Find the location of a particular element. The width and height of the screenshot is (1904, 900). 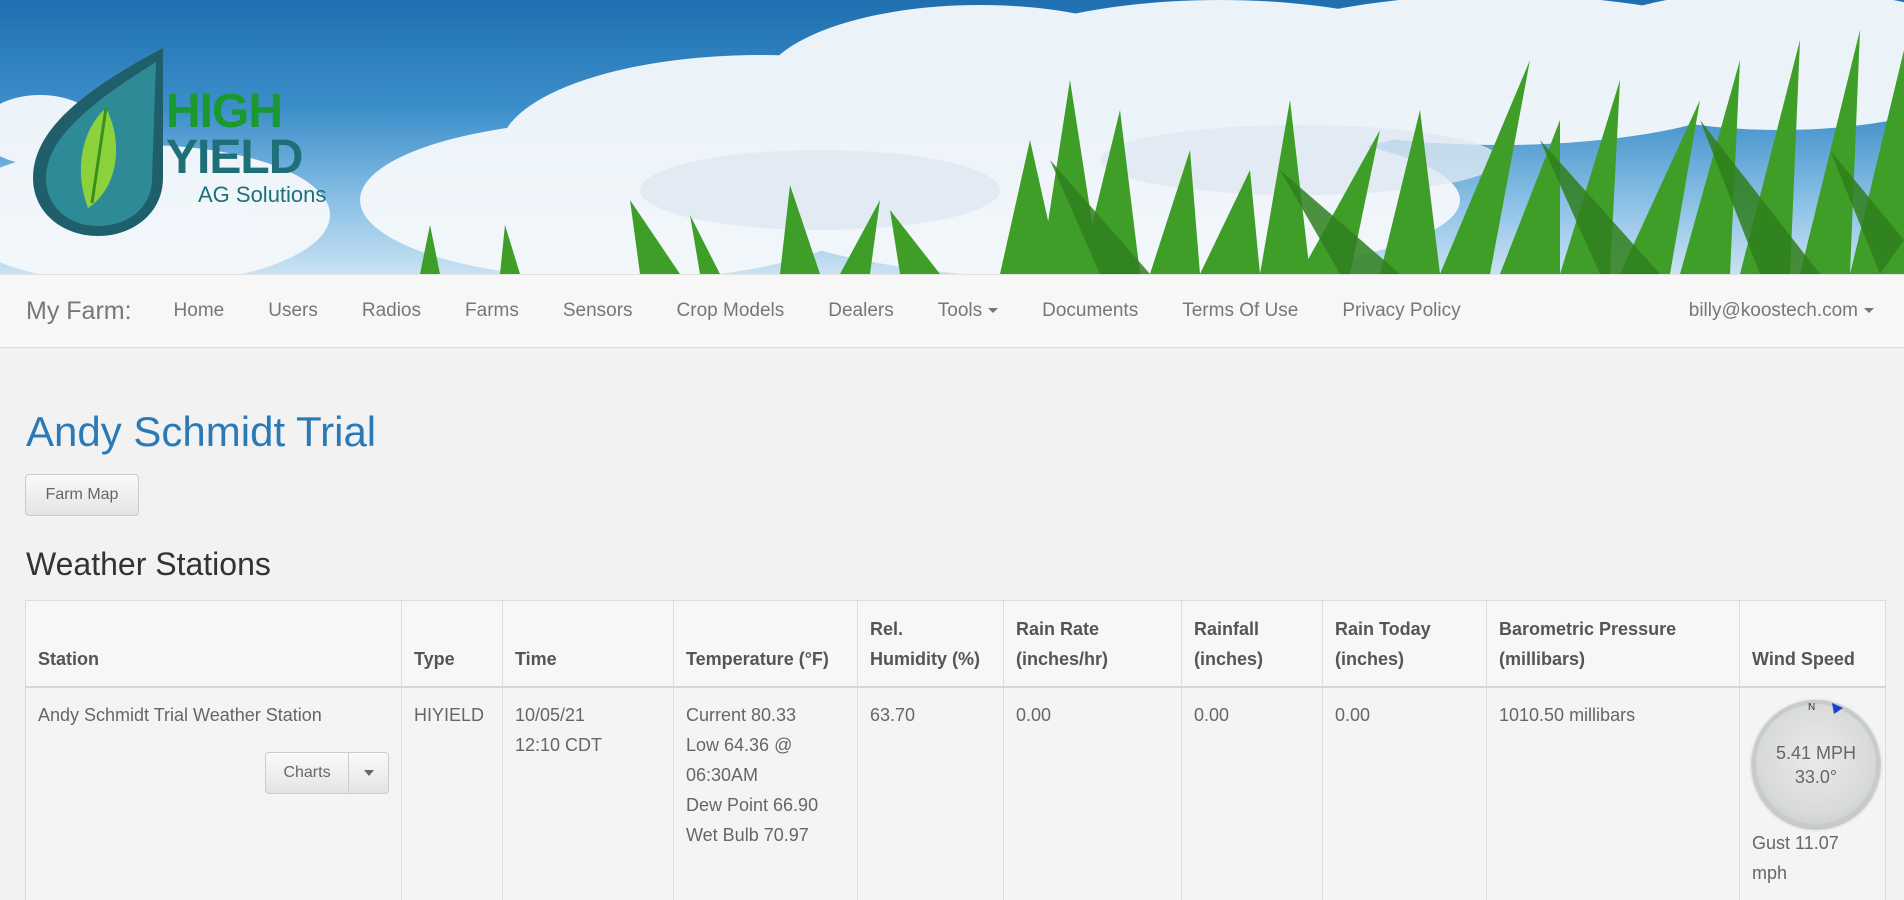

temp-wet-bulb: Wet Bulb 70.97 is located at coordinates (747, 834).